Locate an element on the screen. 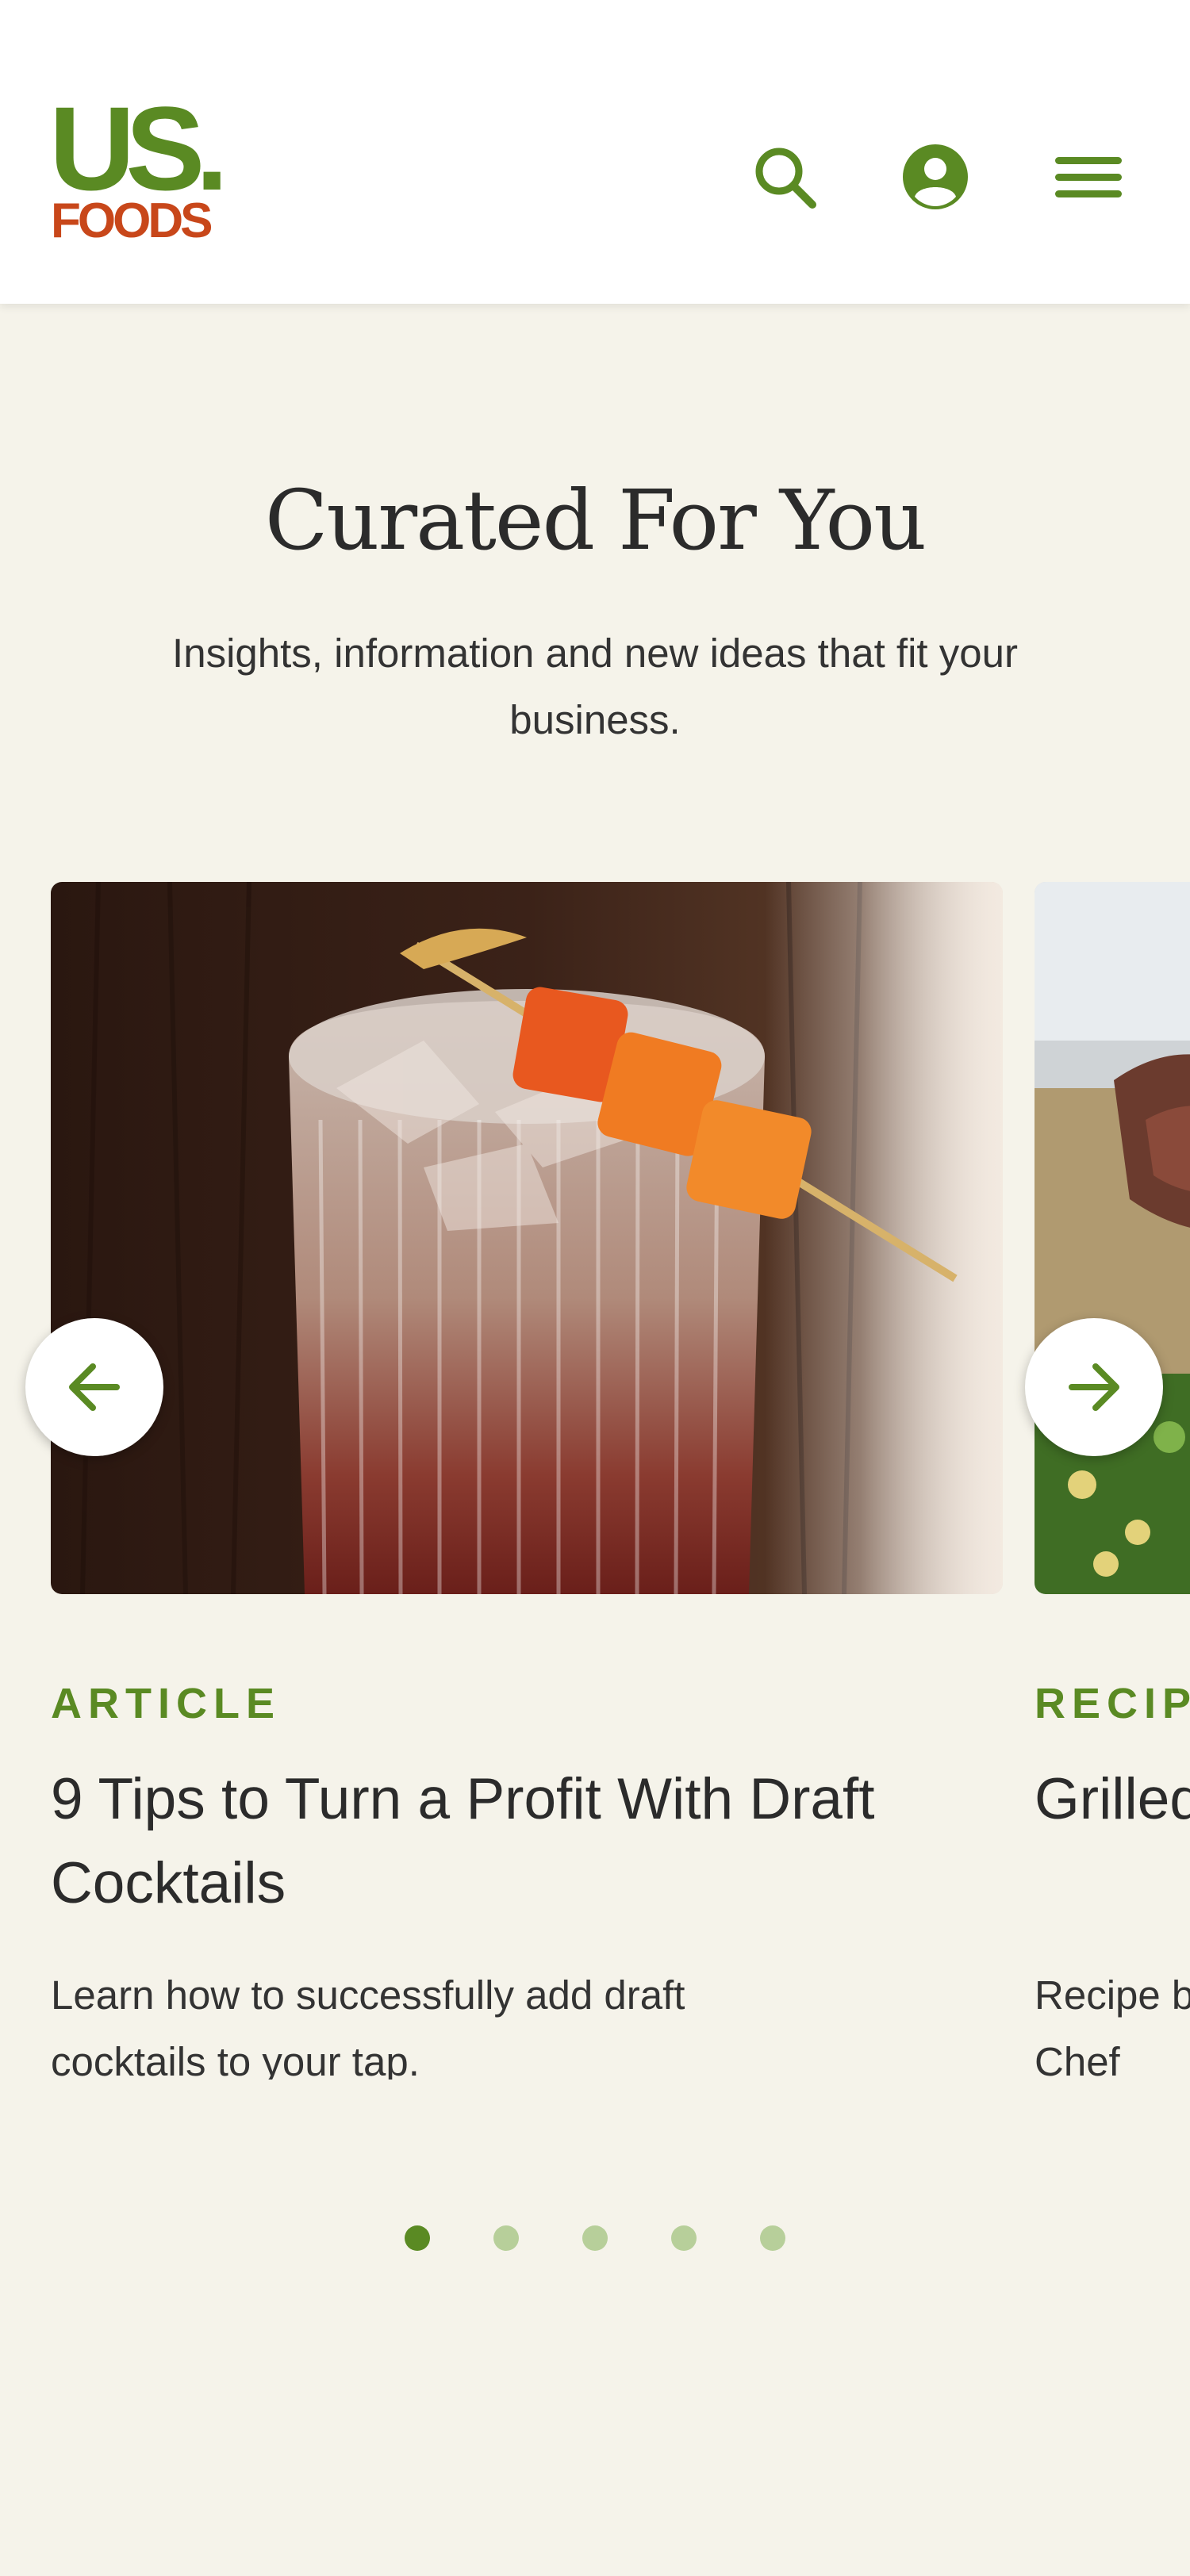 This screenshot has width=1190, height=2576. search-icon is located at coordinates (784, 177).